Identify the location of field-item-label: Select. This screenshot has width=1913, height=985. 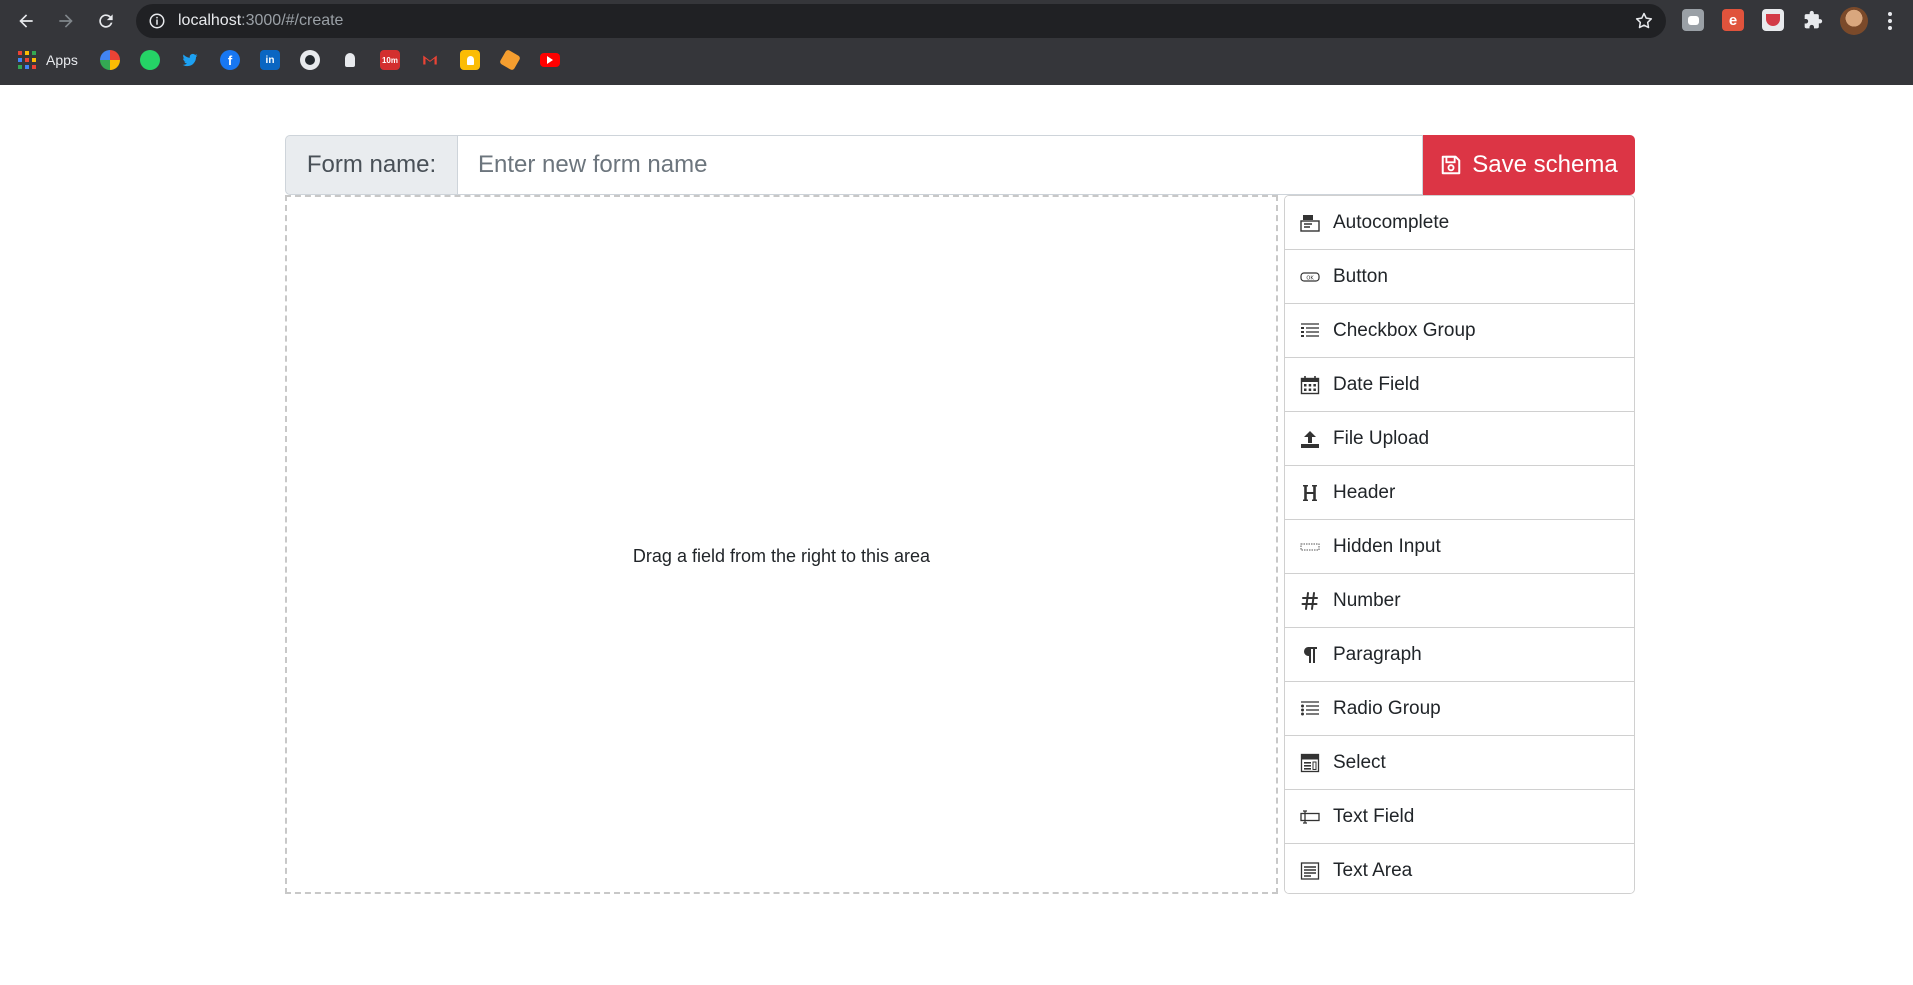
(1359, 762).